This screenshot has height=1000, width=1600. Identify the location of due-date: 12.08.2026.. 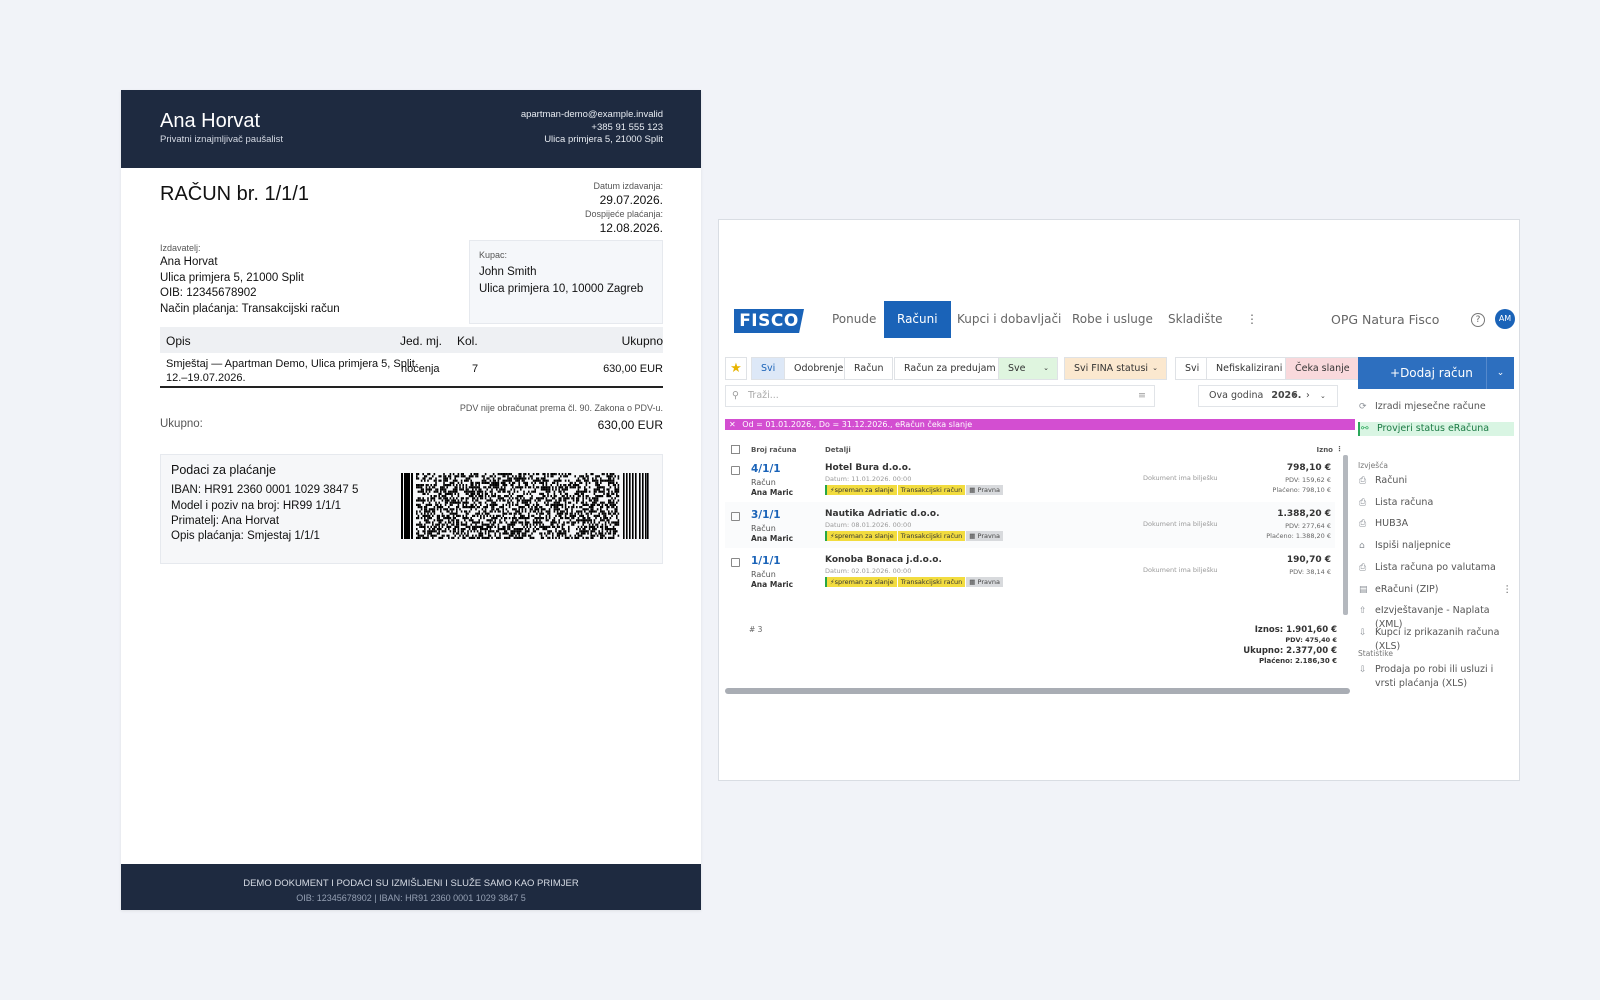
(631, 228).